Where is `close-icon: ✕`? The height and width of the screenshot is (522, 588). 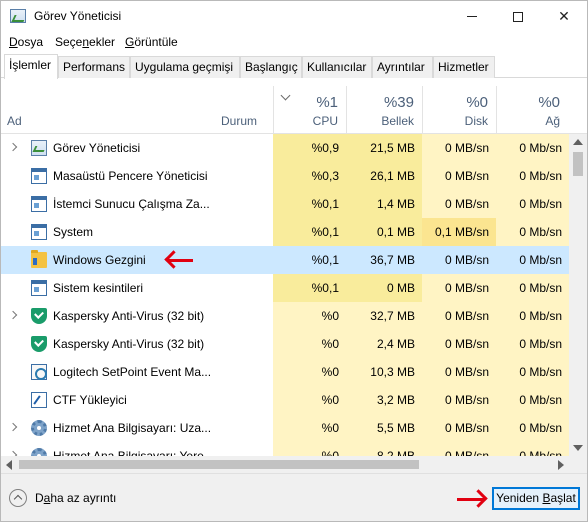
close-icon: ✕ is located at coordinates (564, 16).